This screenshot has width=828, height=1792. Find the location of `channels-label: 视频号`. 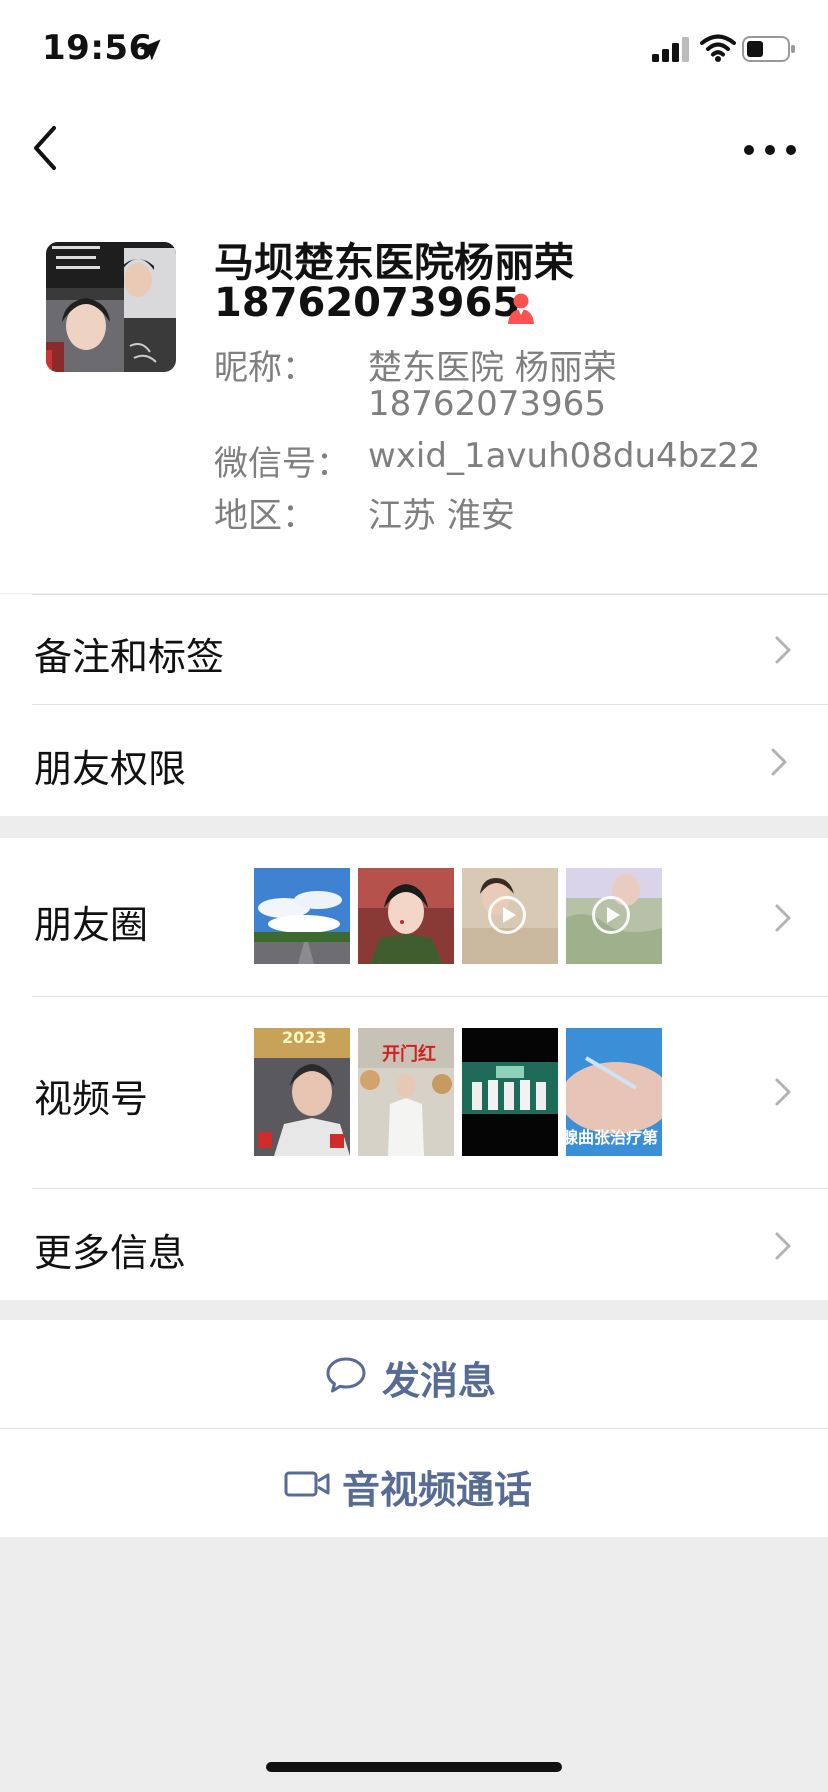

channels-label: 视频号 is located at coordinates (91, 1099).